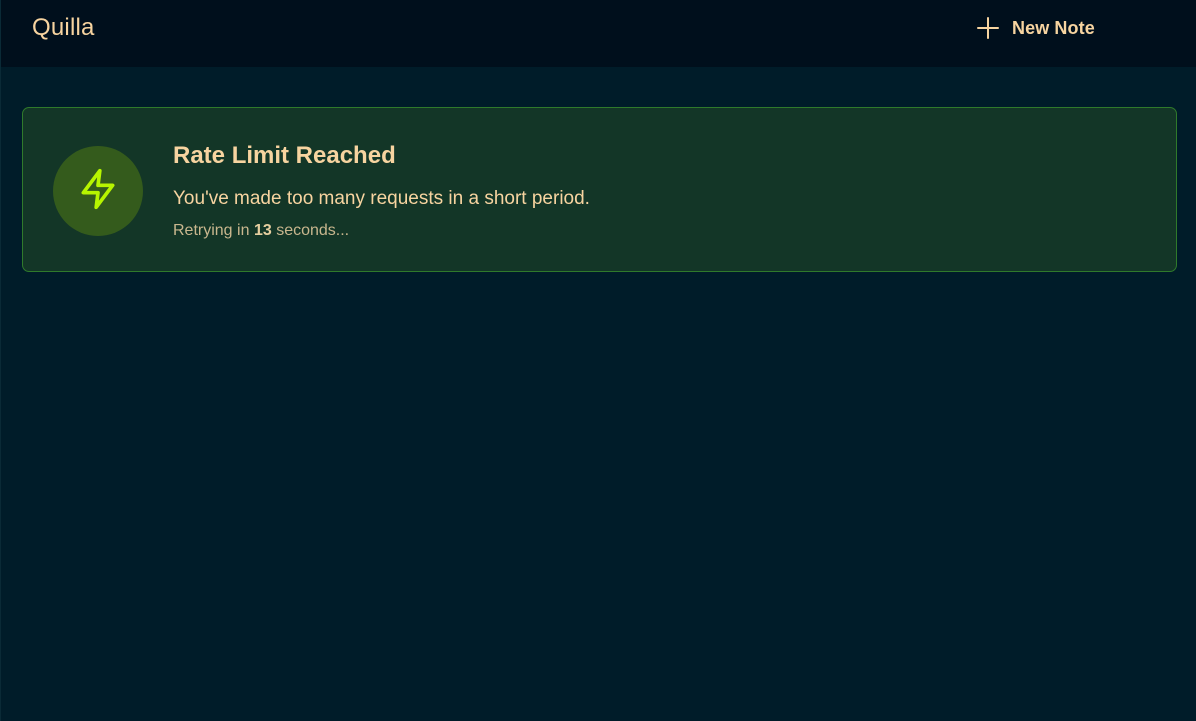 This screenshot has width=1196, height=721. Describe the element at coordinates (211, 230) in the screenshot. I see `retry-prefix: Retrying in` at that location.